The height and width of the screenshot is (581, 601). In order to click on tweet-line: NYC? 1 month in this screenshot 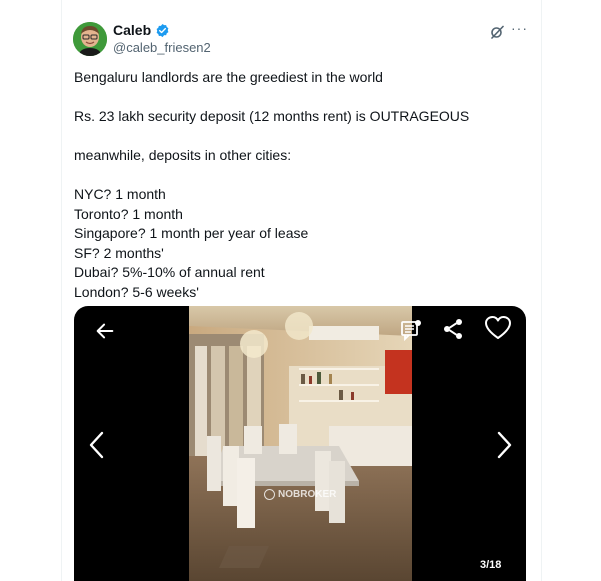, I will do `click(120, 194)`.